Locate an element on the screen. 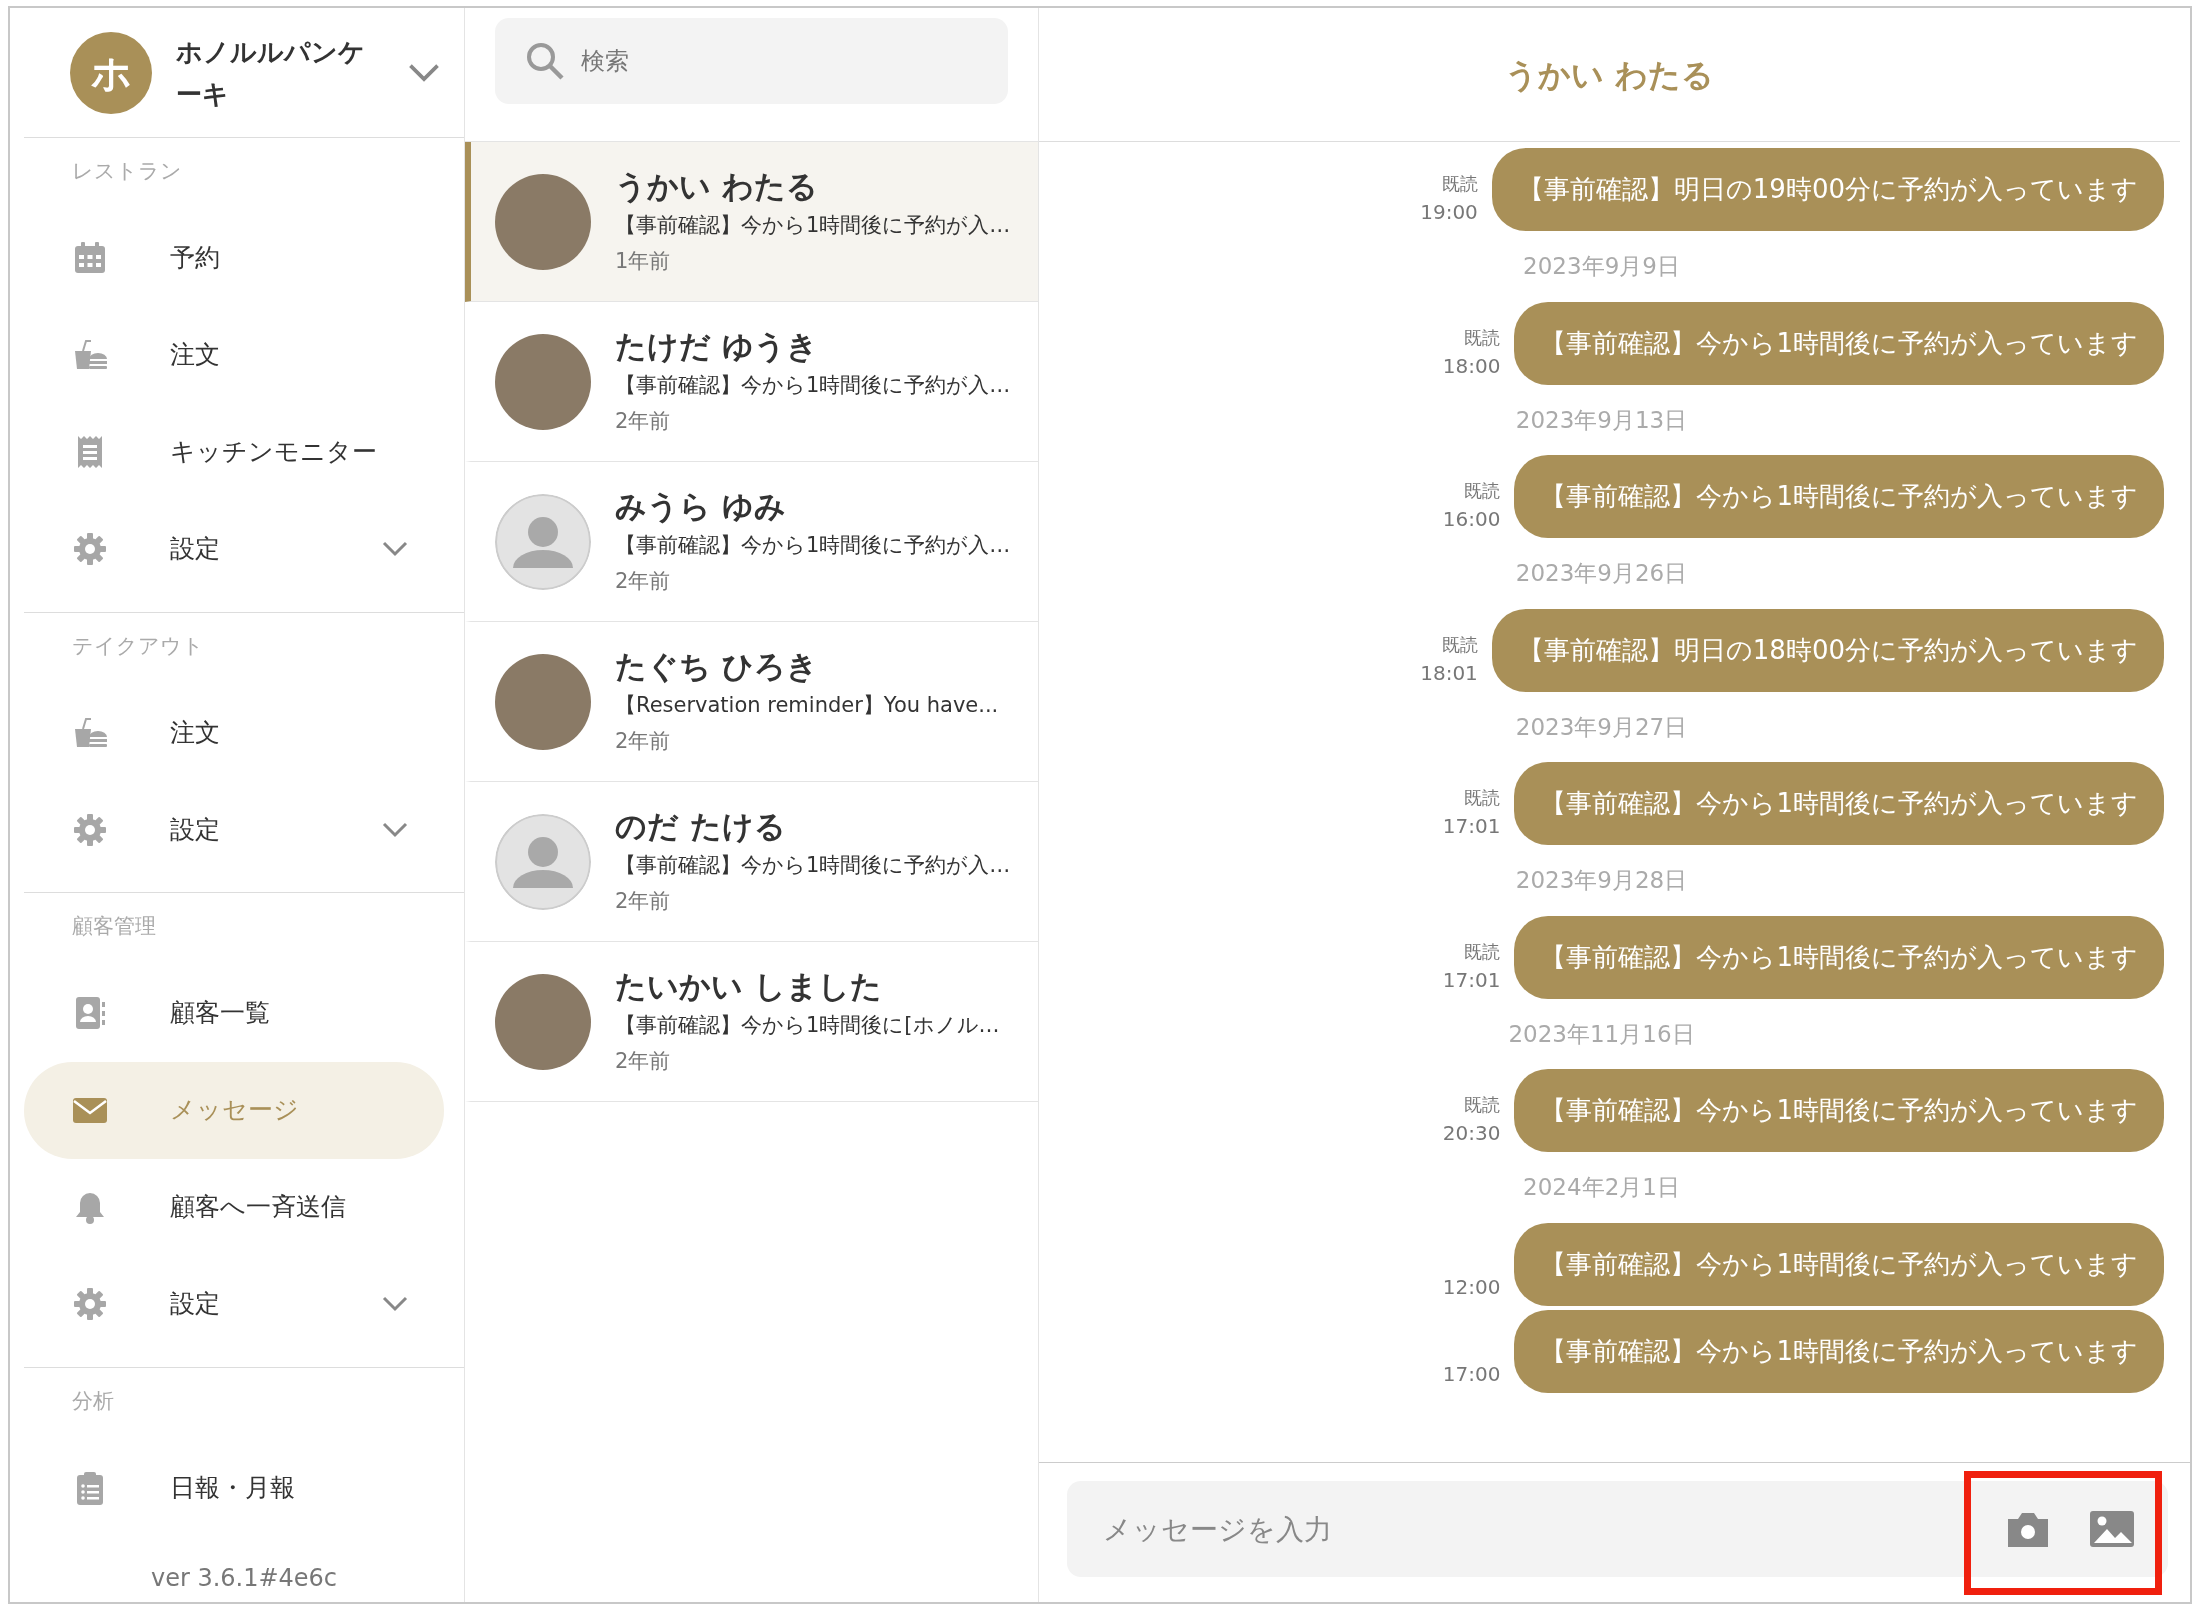 This screenshot has height=1612, width=2198. contact-name: みうら ゆみ is located at coordinates (701, 506).